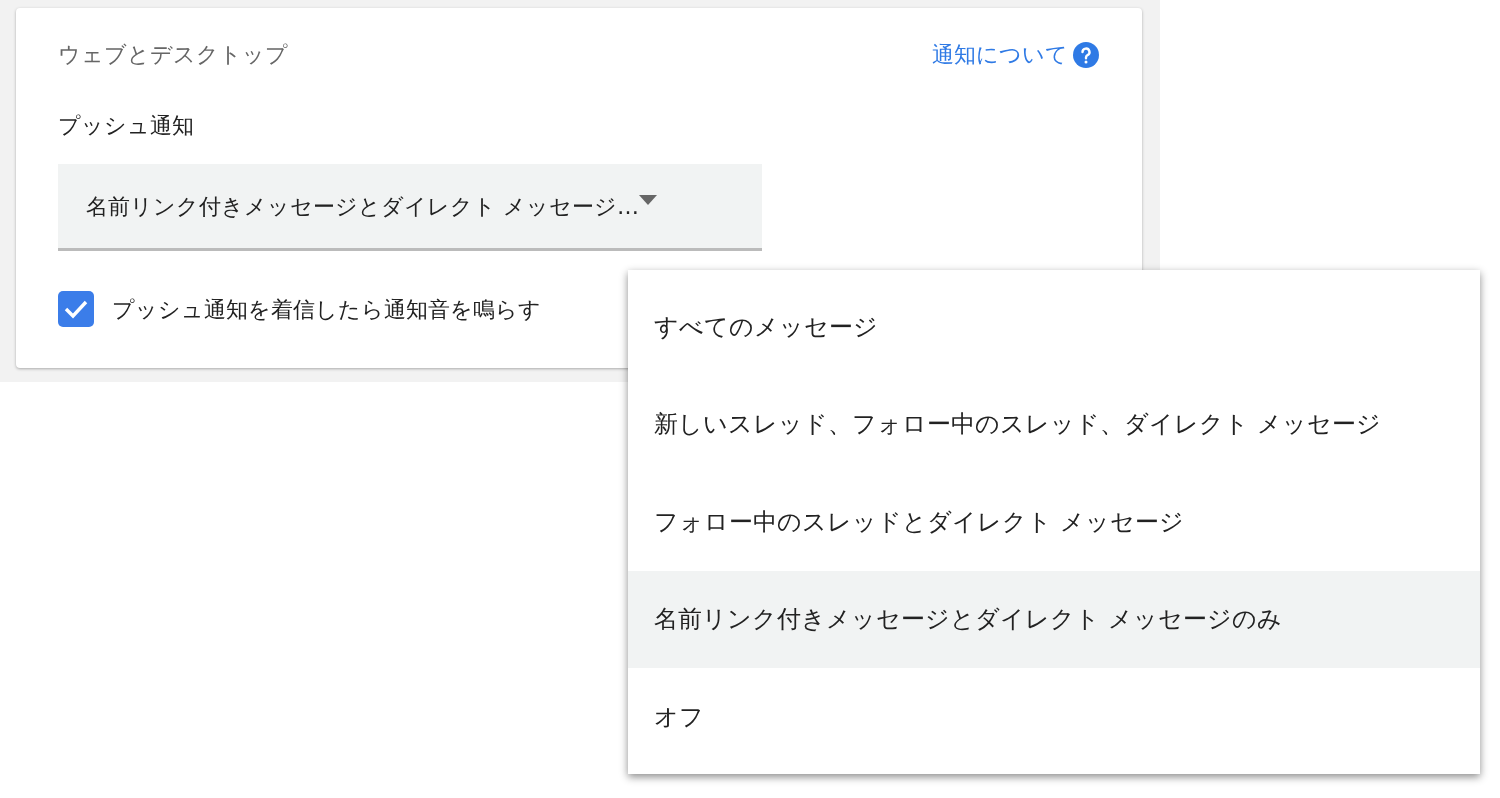  Describe the element at coordinates (1054, 619) in the screenshot. I see `menu-option: 名前リンク付きメッセージとダイレクト メッセージのみ` at that location.